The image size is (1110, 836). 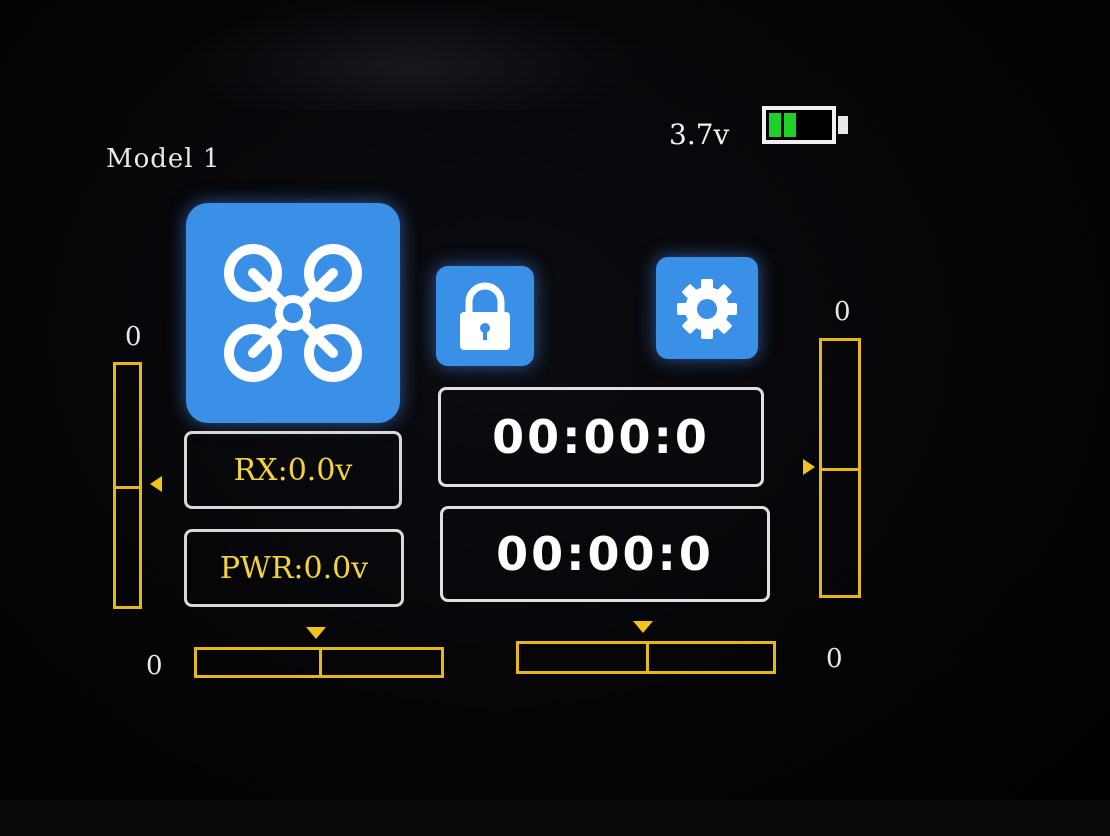 I want to click on right-horizontal-trim-center, so click(x=647, y=657).